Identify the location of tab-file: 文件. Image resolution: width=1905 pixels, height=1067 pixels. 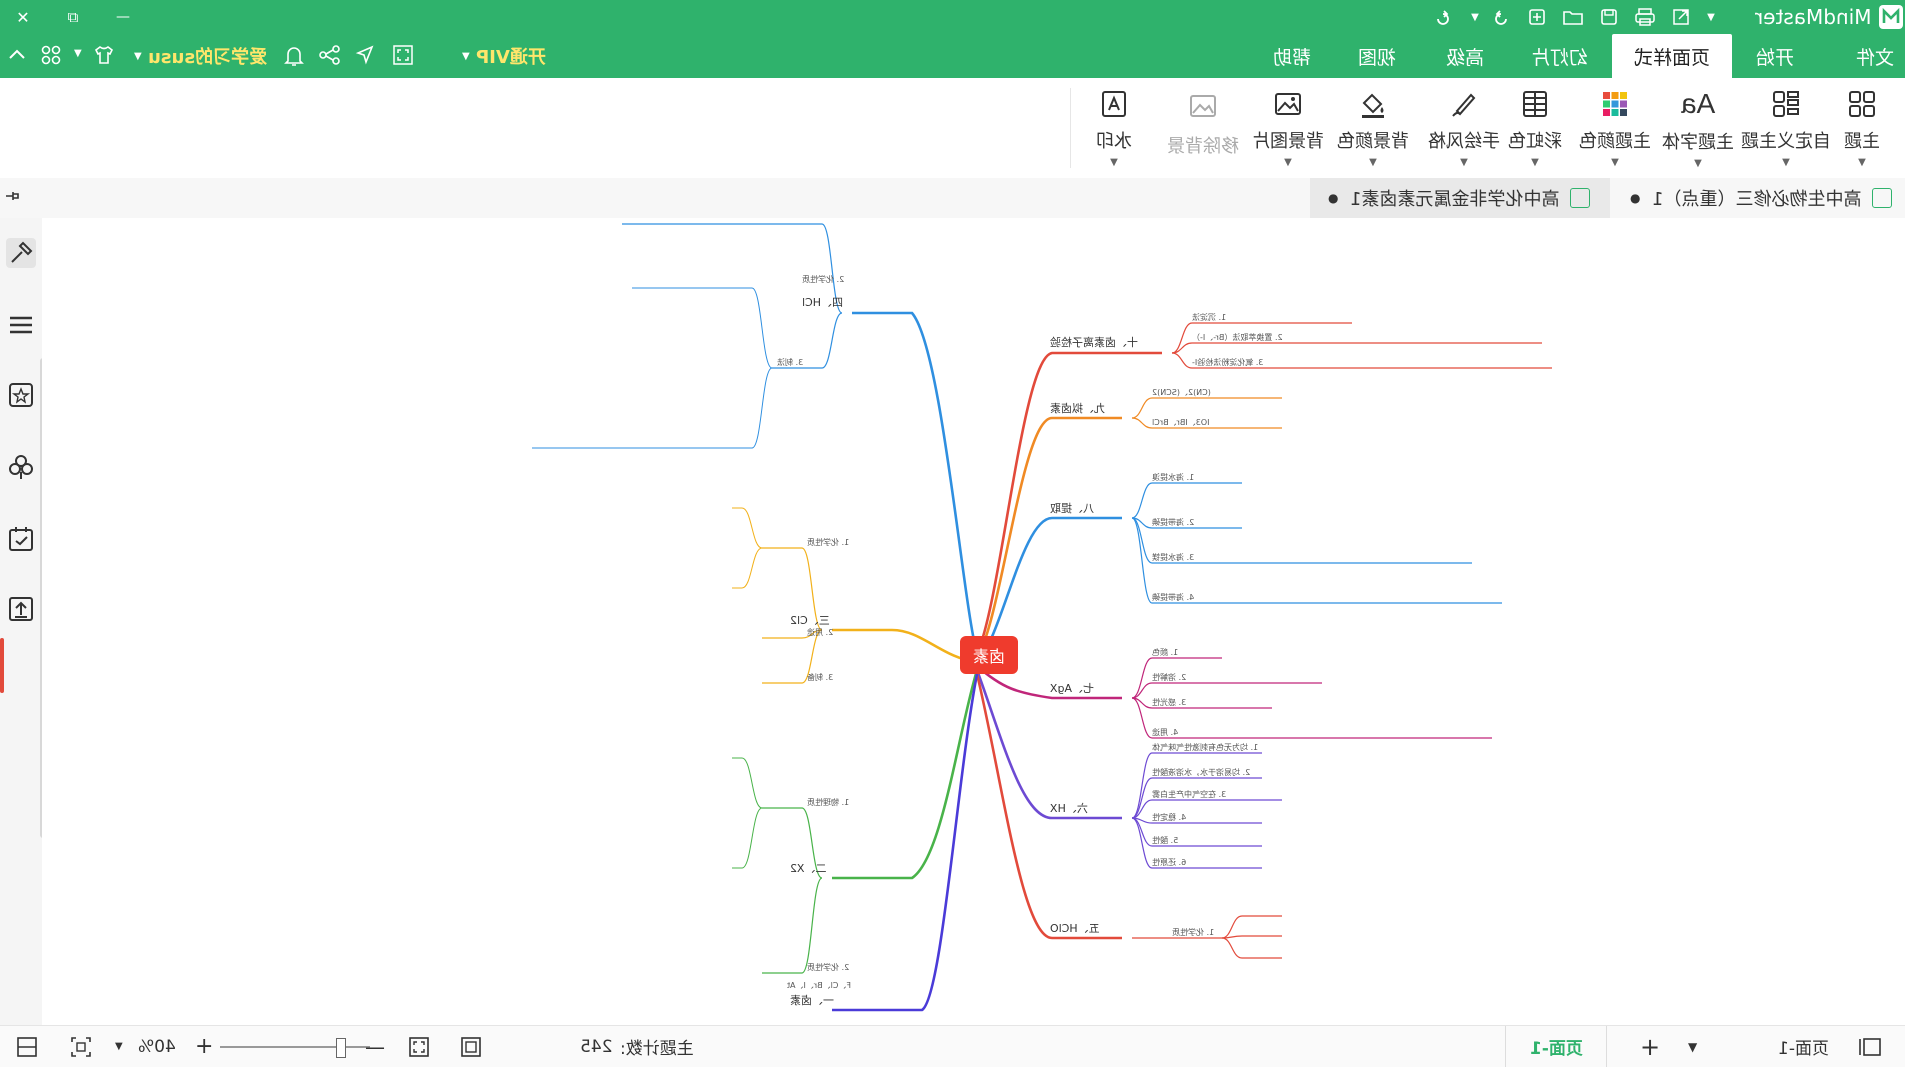
(1875, 56).